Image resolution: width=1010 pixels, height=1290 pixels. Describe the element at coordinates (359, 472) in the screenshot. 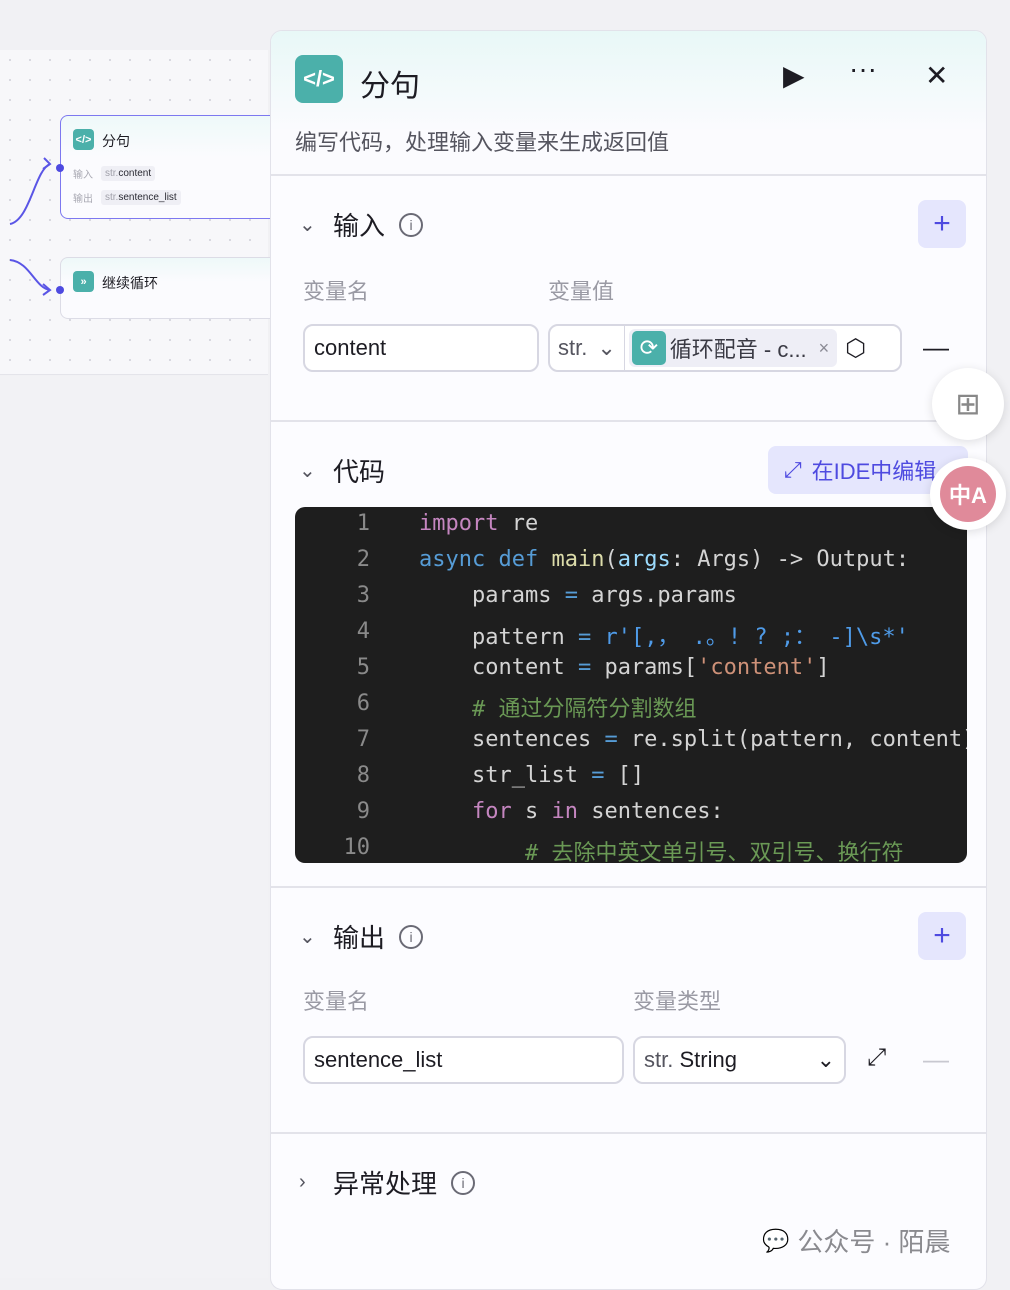

I see `section-title: 代码` at that location.